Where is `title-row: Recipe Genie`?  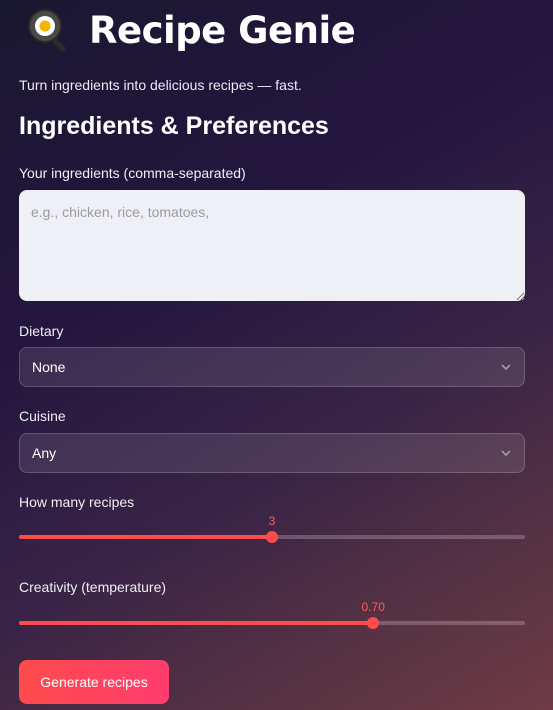 title-row: Recipe Genie is located at coordinates (190, 30).